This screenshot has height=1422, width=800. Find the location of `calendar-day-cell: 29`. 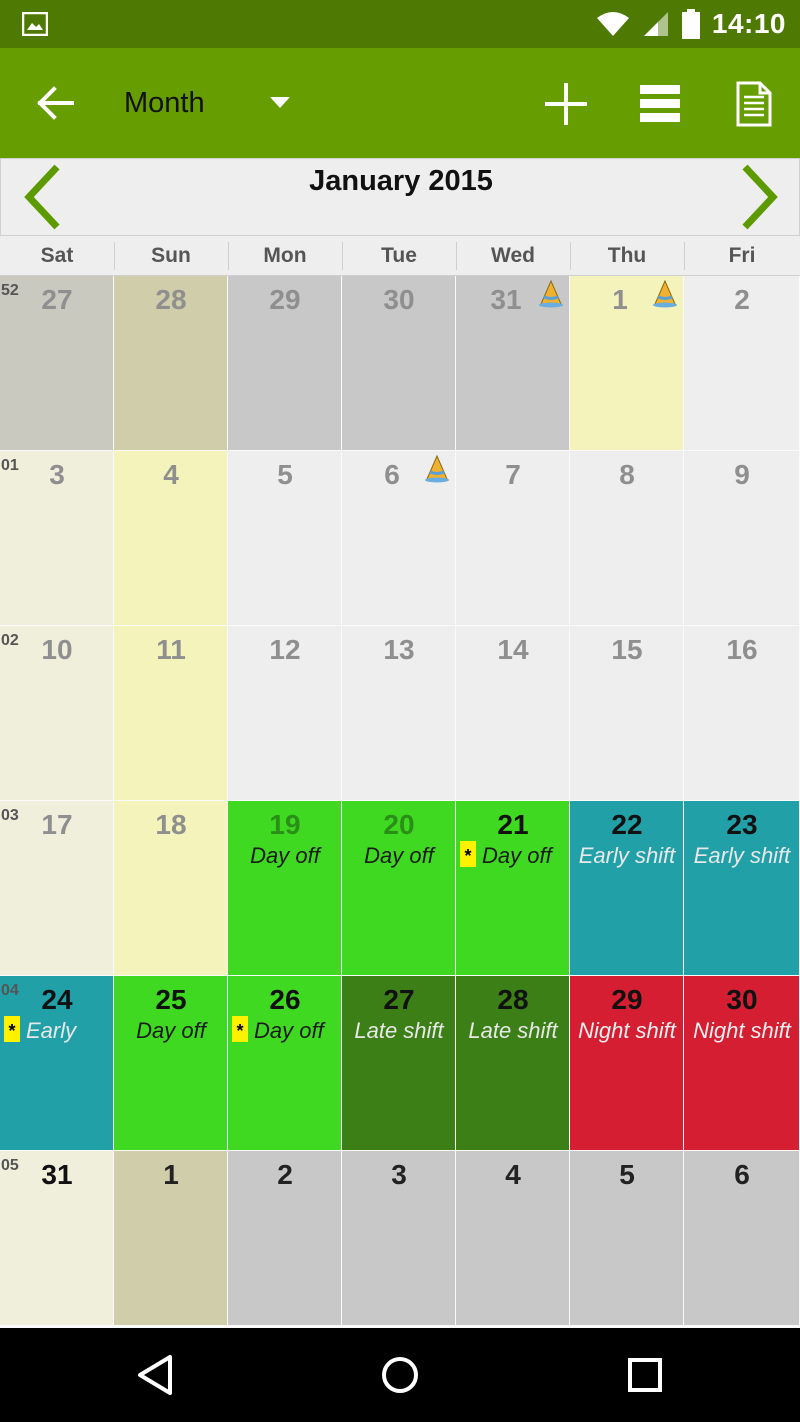

calendar-day-cell: 29 is located at coordinates (285, 363).